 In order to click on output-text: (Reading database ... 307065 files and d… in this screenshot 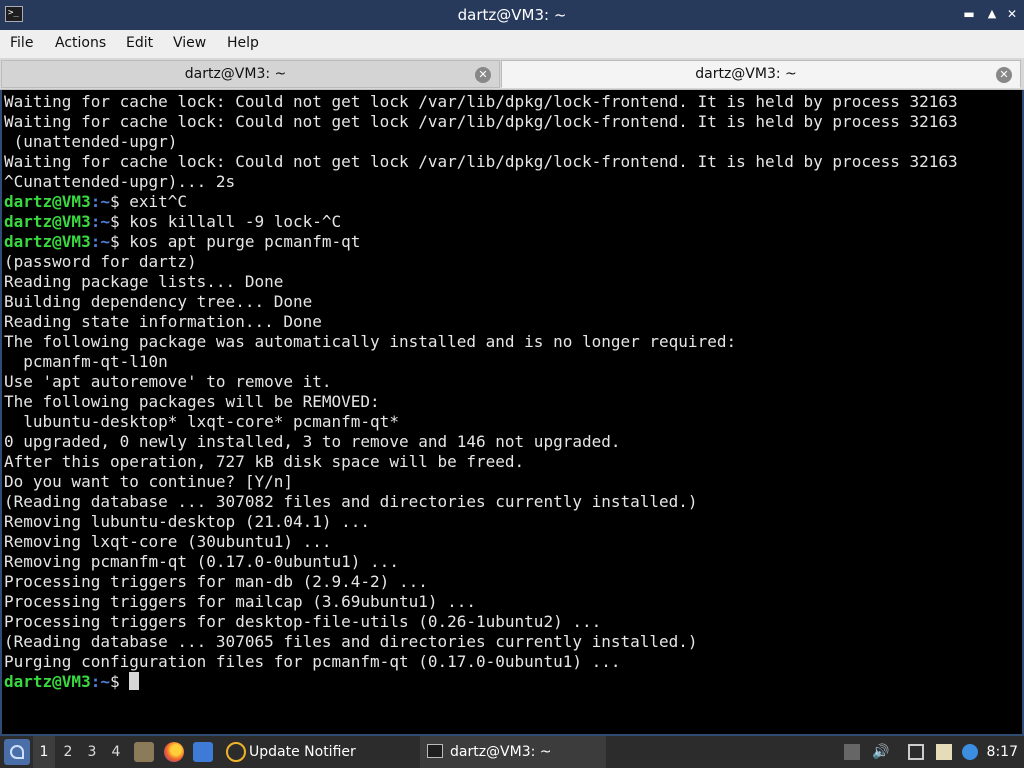, I will do `click(351, 641)`.